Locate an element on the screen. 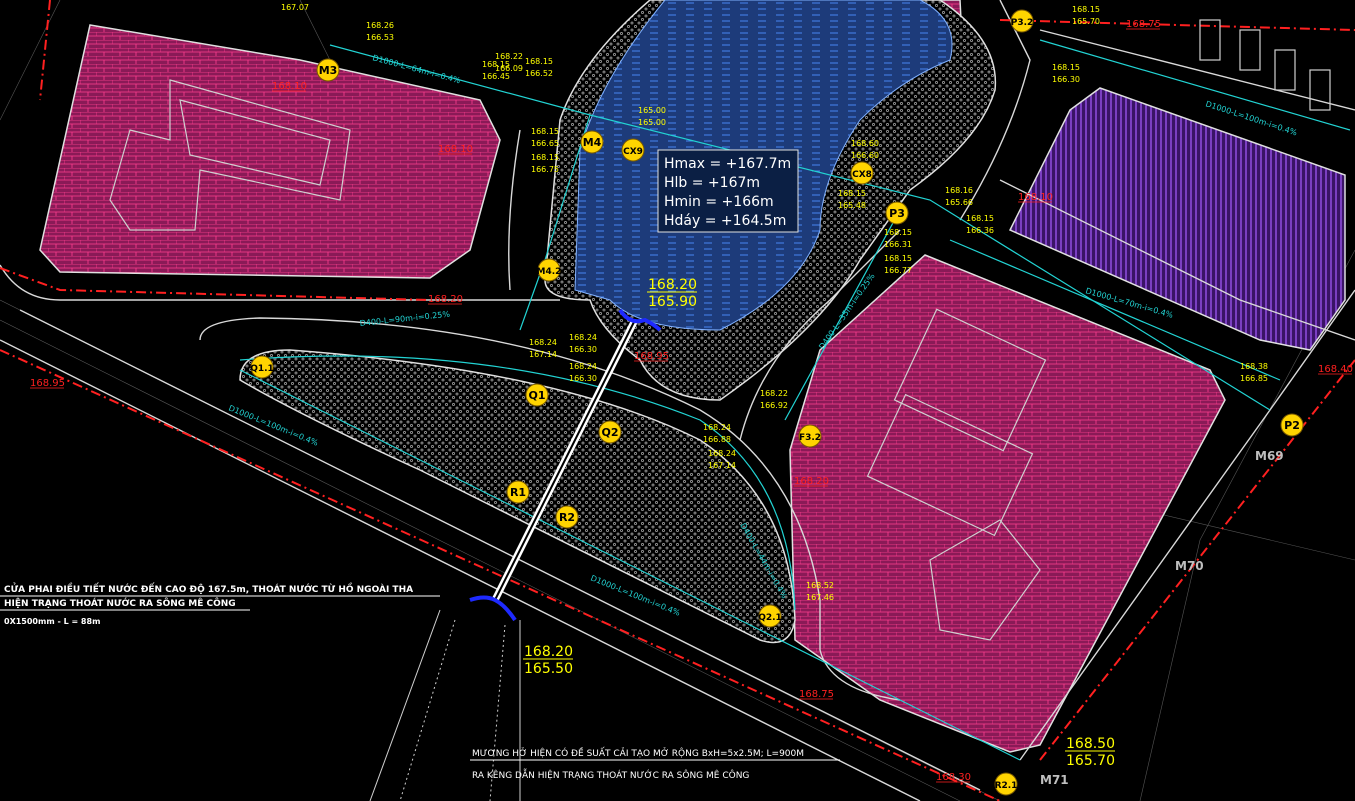  pipe-elevation-s32: 166.77 is located at coordinates (898, 270).